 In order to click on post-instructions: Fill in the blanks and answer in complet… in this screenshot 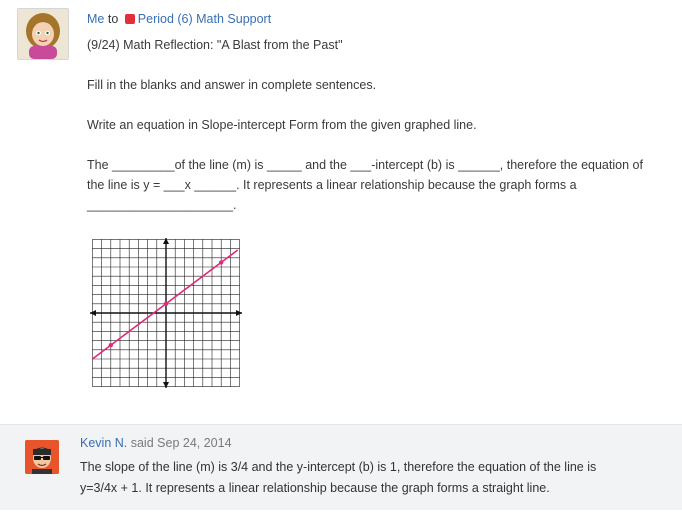, I will do `click(232, 85)`.